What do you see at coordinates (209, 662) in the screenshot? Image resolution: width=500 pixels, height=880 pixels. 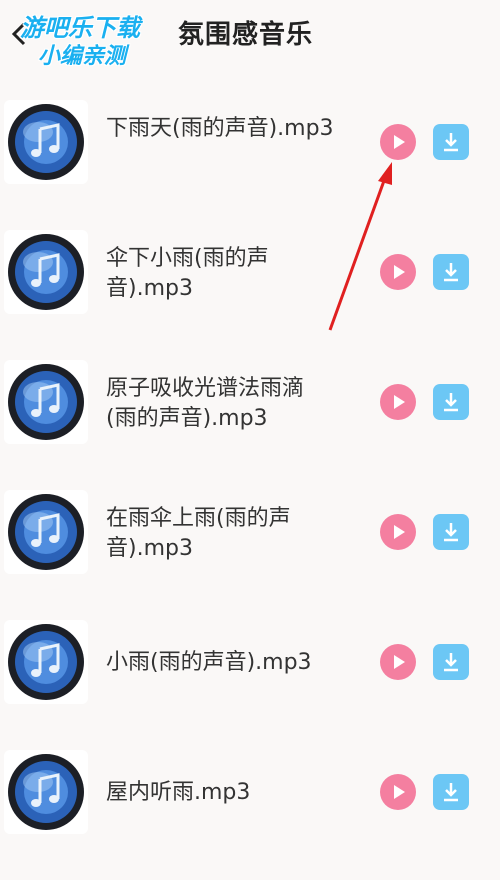 I see `song-name: 小雨(雨的声音).mp3` at bounding box center [209, 662].